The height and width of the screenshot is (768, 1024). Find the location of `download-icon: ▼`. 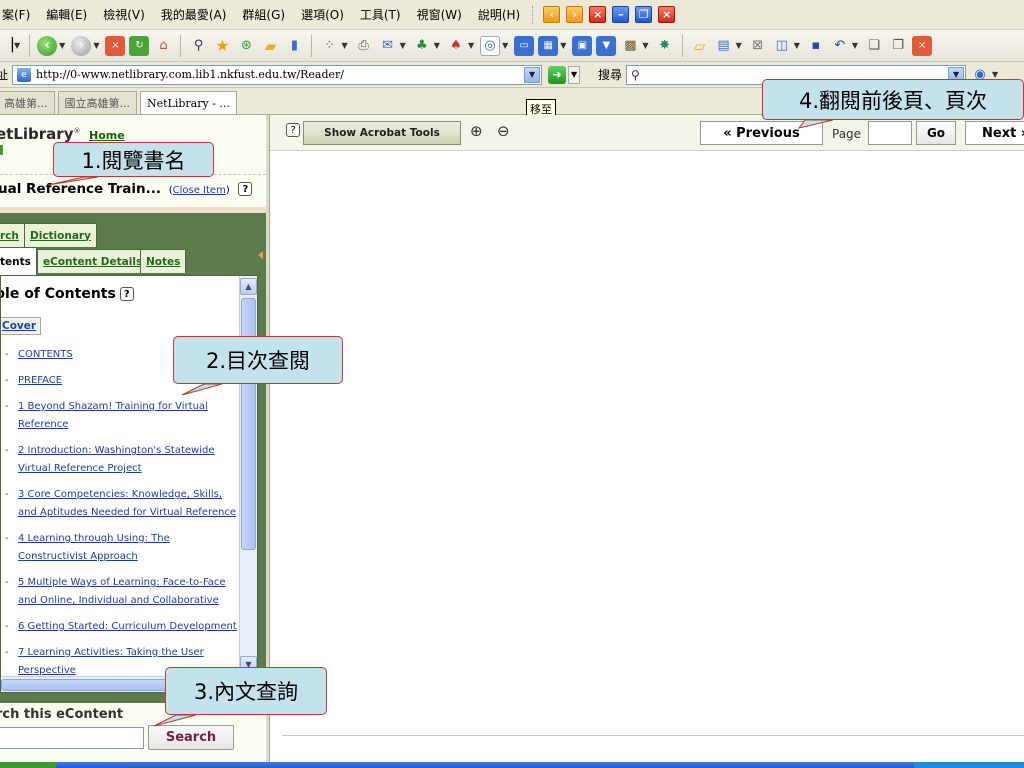

download-icon: ▼ is located at coordinates (606, 45).